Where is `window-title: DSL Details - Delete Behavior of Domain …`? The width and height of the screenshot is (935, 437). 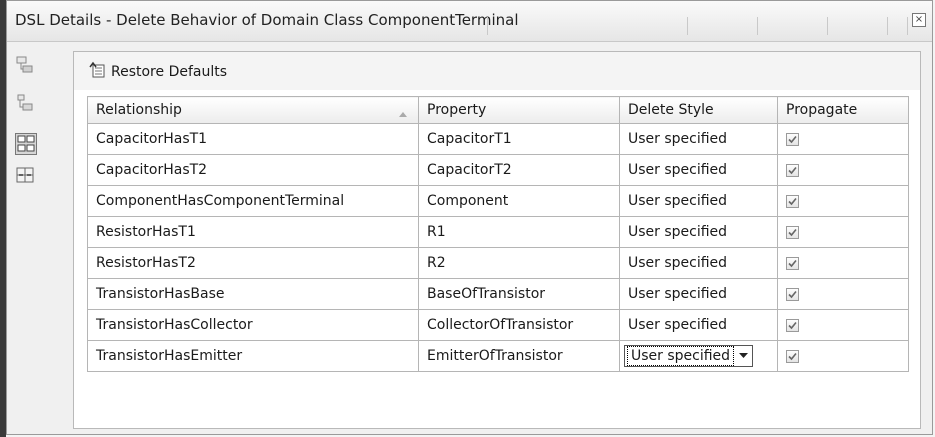
window-title: DSL Details - Delete Behavior of Domain … is located at coordinates (267, 20).